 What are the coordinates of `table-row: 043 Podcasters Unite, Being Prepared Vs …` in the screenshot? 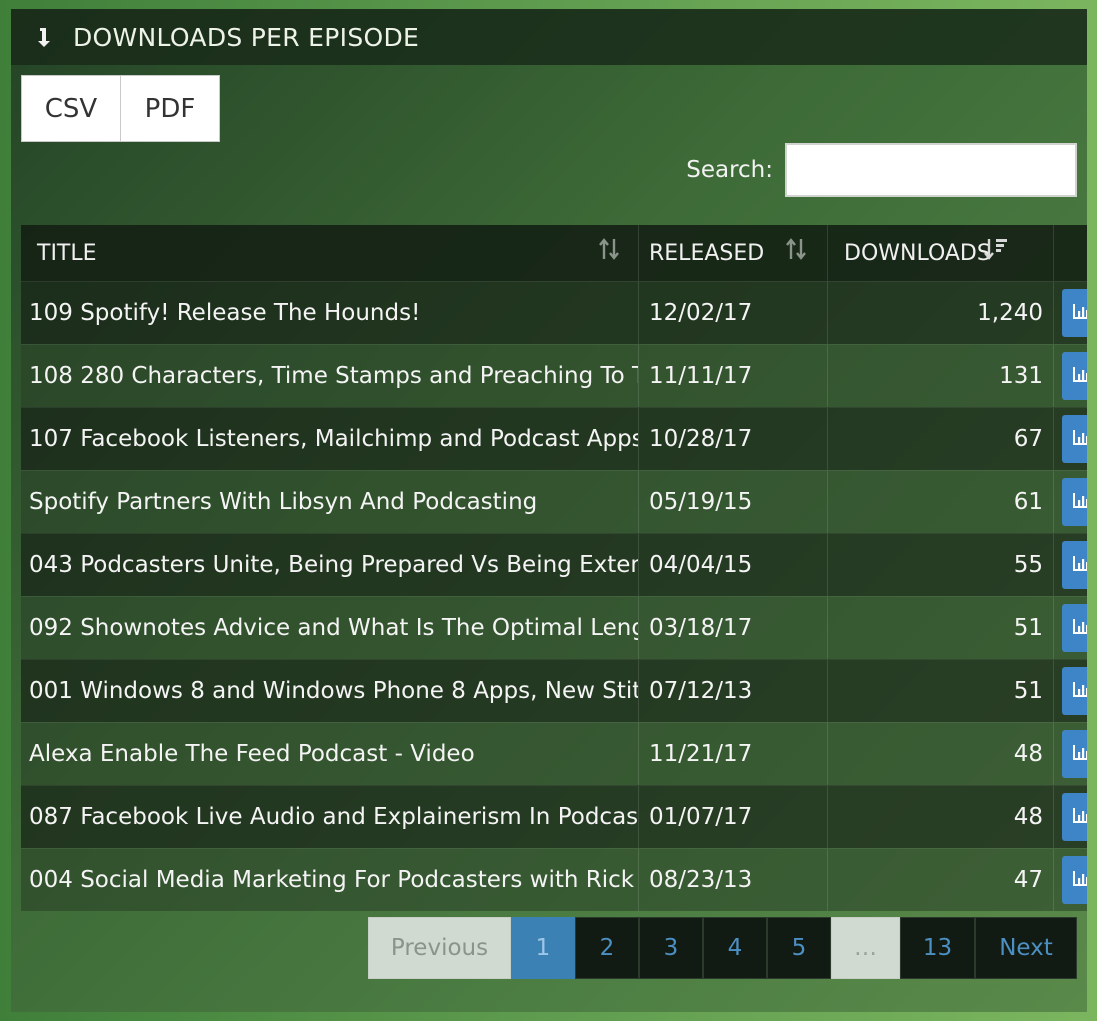 It's located at (554, 564).